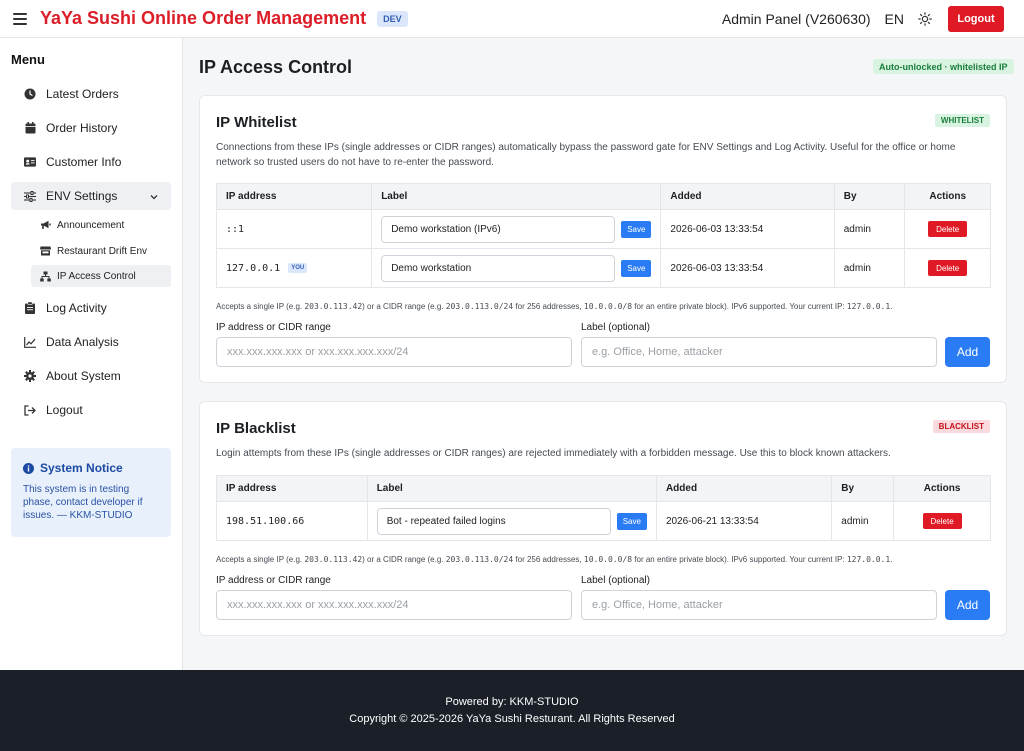 The height and width of the screenshot is (751, 1024). I want to click on menu-title: Menu, so click(28, 59).